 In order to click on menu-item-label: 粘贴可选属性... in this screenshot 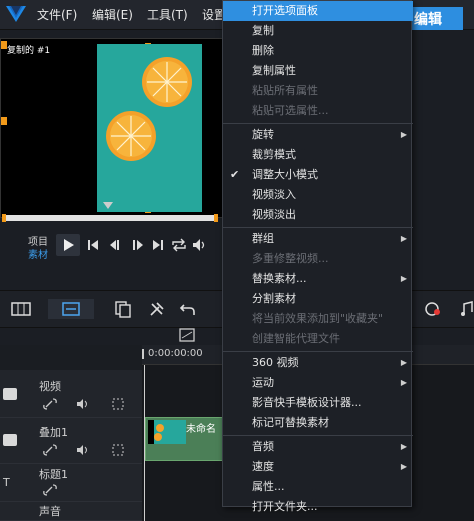, I will do `click(290, 110)`.